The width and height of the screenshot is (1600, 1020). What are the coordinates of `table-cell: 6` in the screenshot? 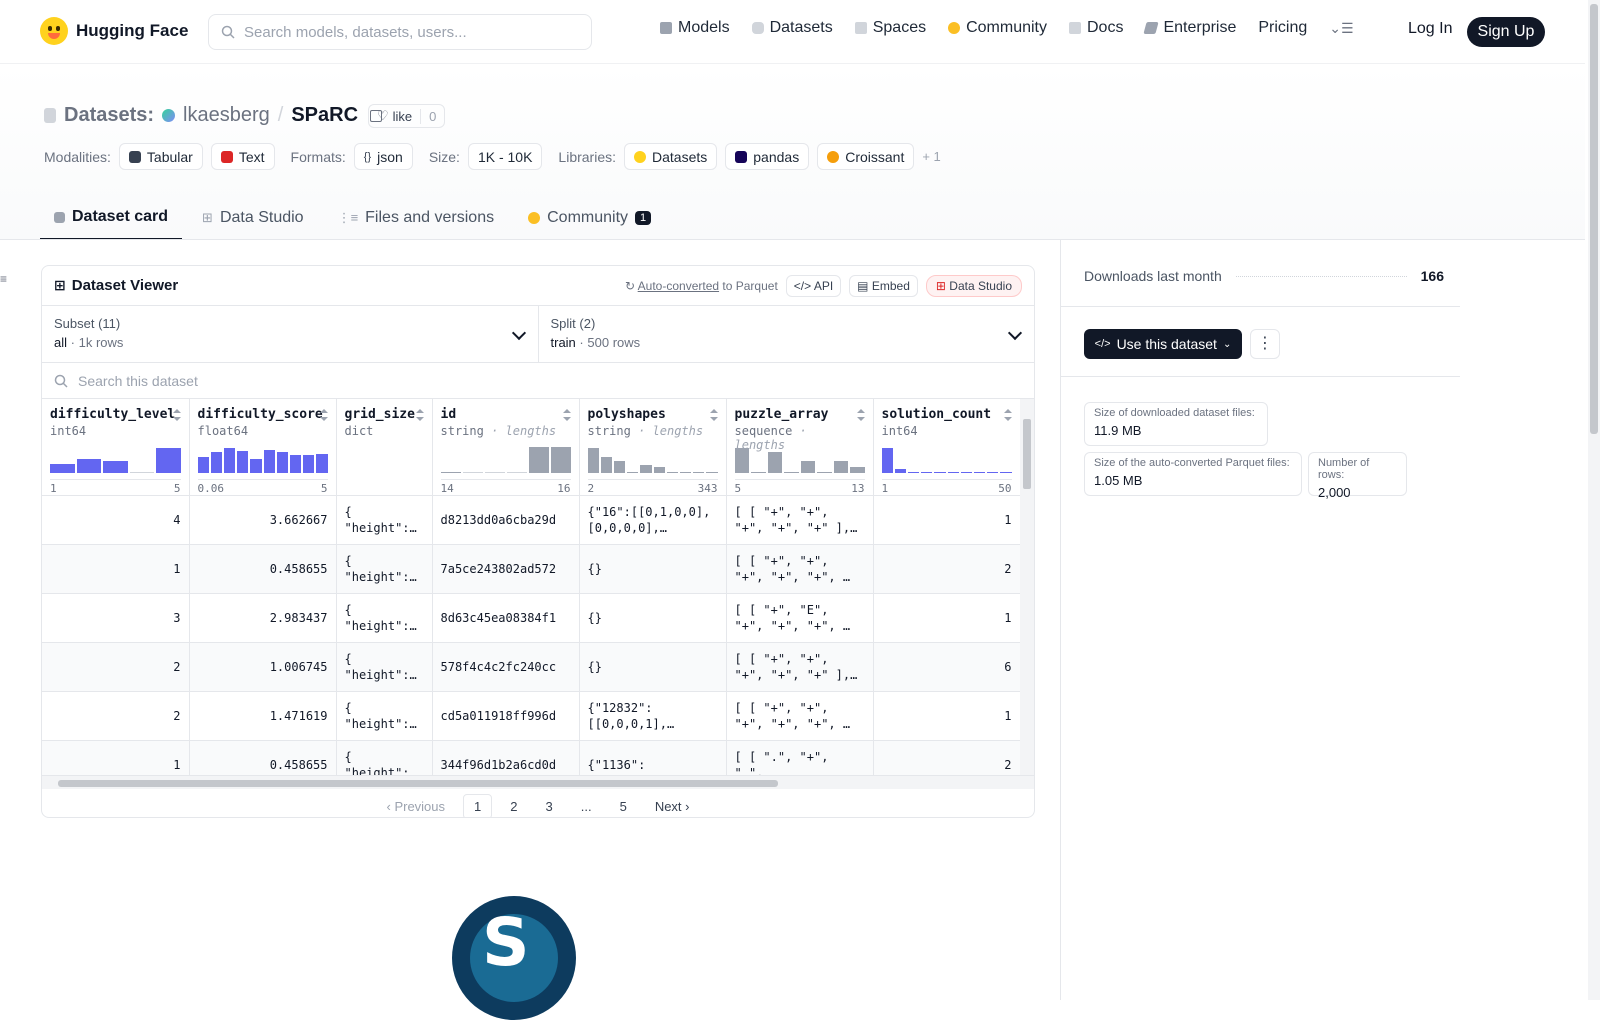 It's located at (947, 667).